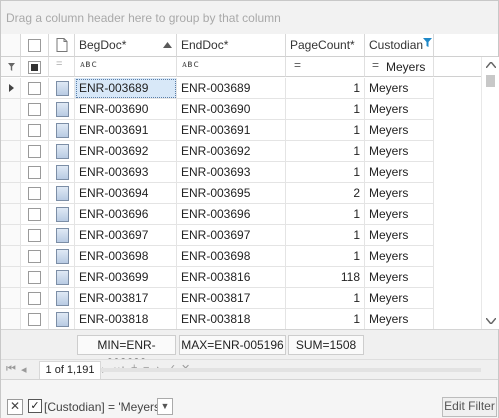  What do you see at coordinates (291, 370) in the screenshot?
I see `horizontal-scrollbar` at bounding box center [291, 370].